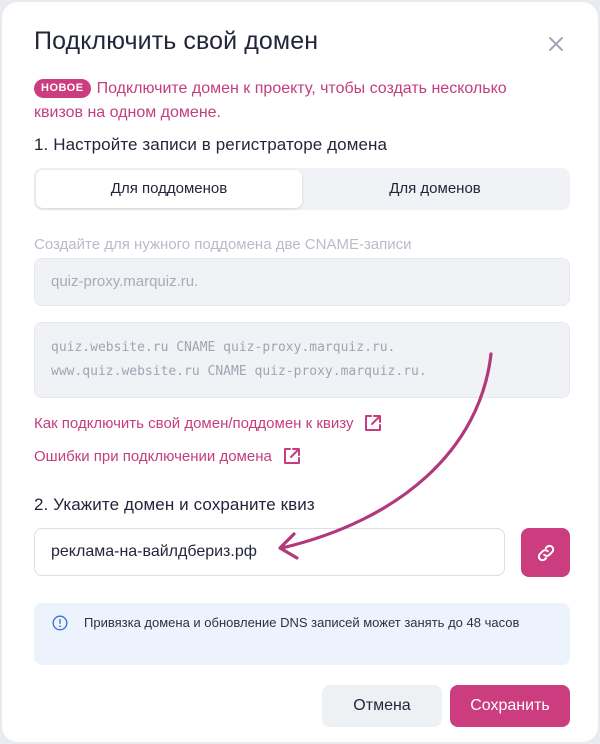 This screenshot has width=600, height=744. What do you see at coordinates (60, 623) in the screenshot?
I see `info-icon` at bounding box center [60, 623].